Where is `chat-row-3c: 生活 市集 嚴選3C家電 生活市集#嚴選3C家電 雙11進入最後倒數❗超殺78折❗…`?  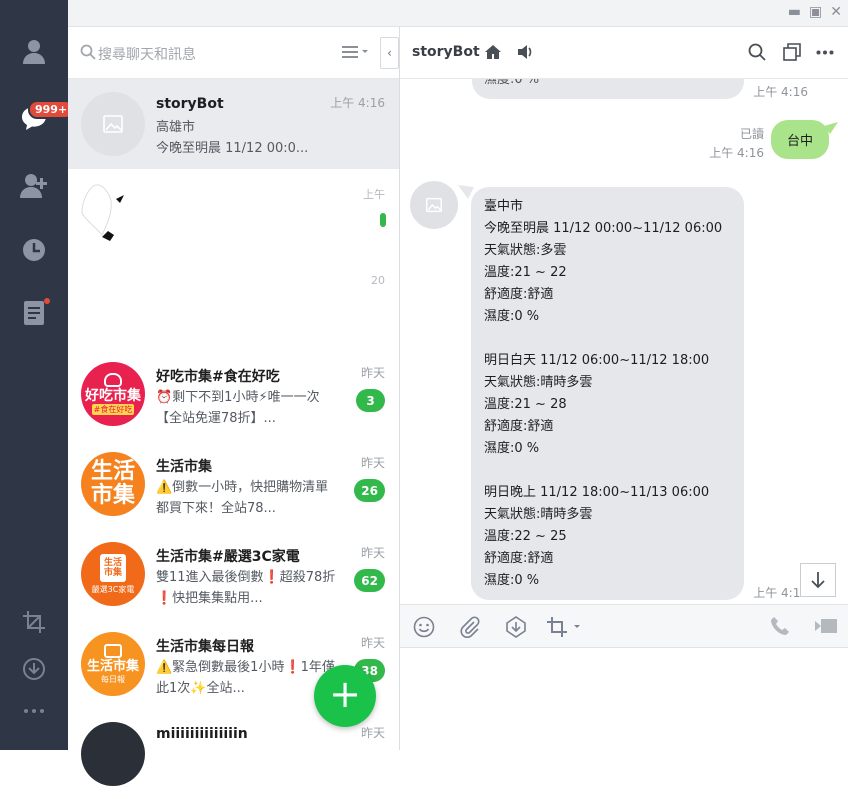
chat-row-3c: 生活 市集 嚴選3C家電 生活市集#嚴選3C家電 雙11進入最後倒數❗超殺78折❗… is located at coordinates (233, 574).